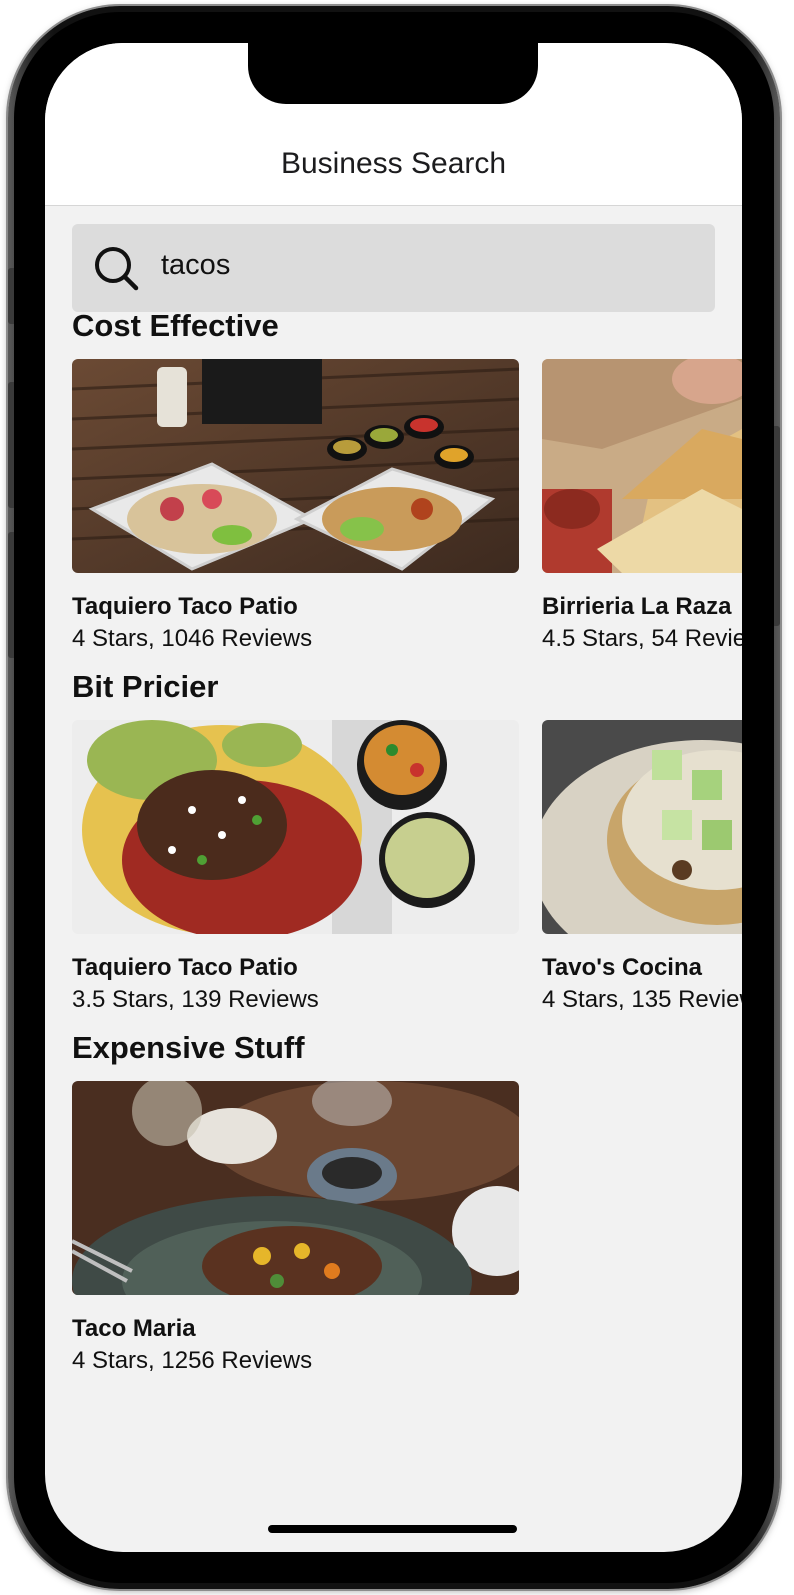 This screenshot has height=1595, width=794. What do you see at coordinates (117, 269) in the screenshot?
I see `magnifying-glass-icon` at bounding box center [117, 269].